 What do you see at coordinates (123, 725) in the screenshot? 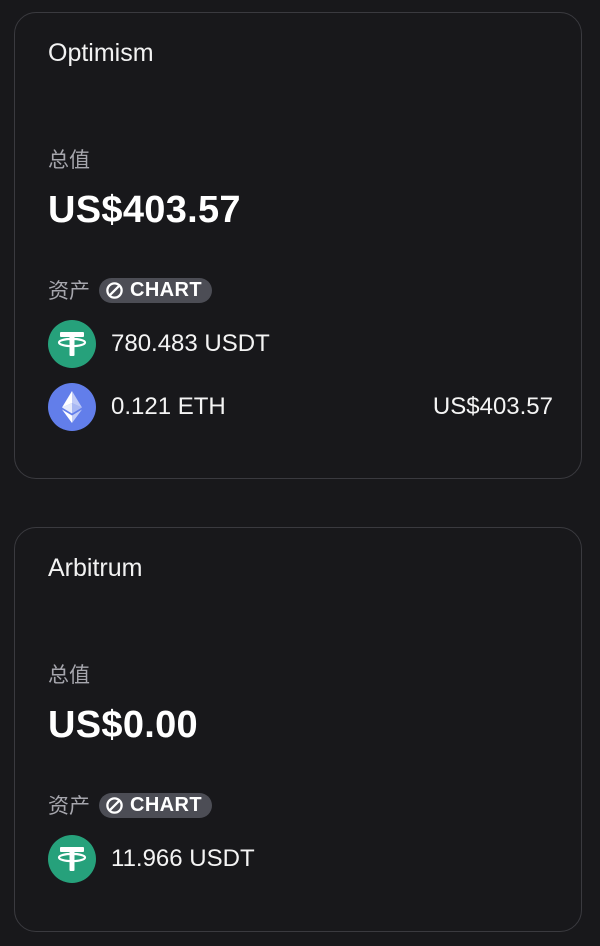
I see `total-value: US$0.00` at bounding box center [123, 725].